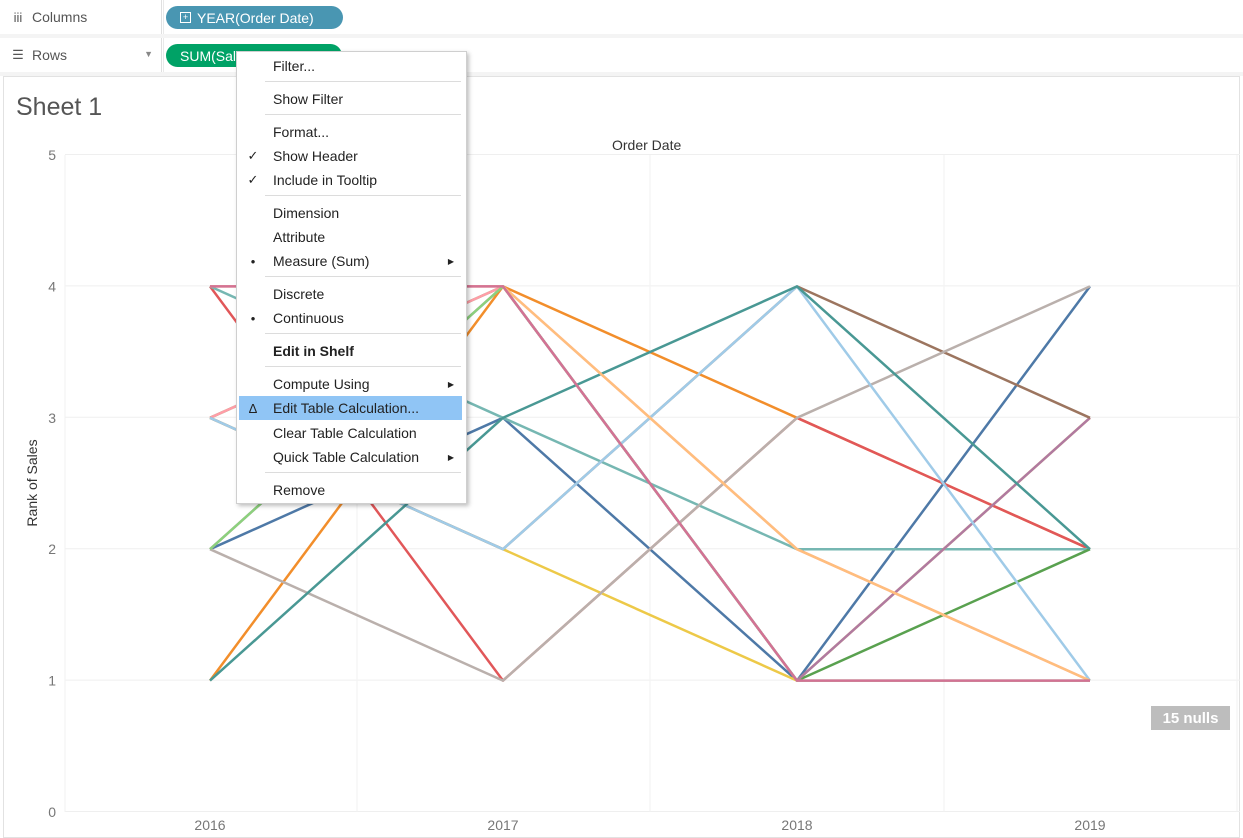 The width and height of the screenshot is (1243, 838). I want to click on x-tick-label: 2016, so click(209, 825).